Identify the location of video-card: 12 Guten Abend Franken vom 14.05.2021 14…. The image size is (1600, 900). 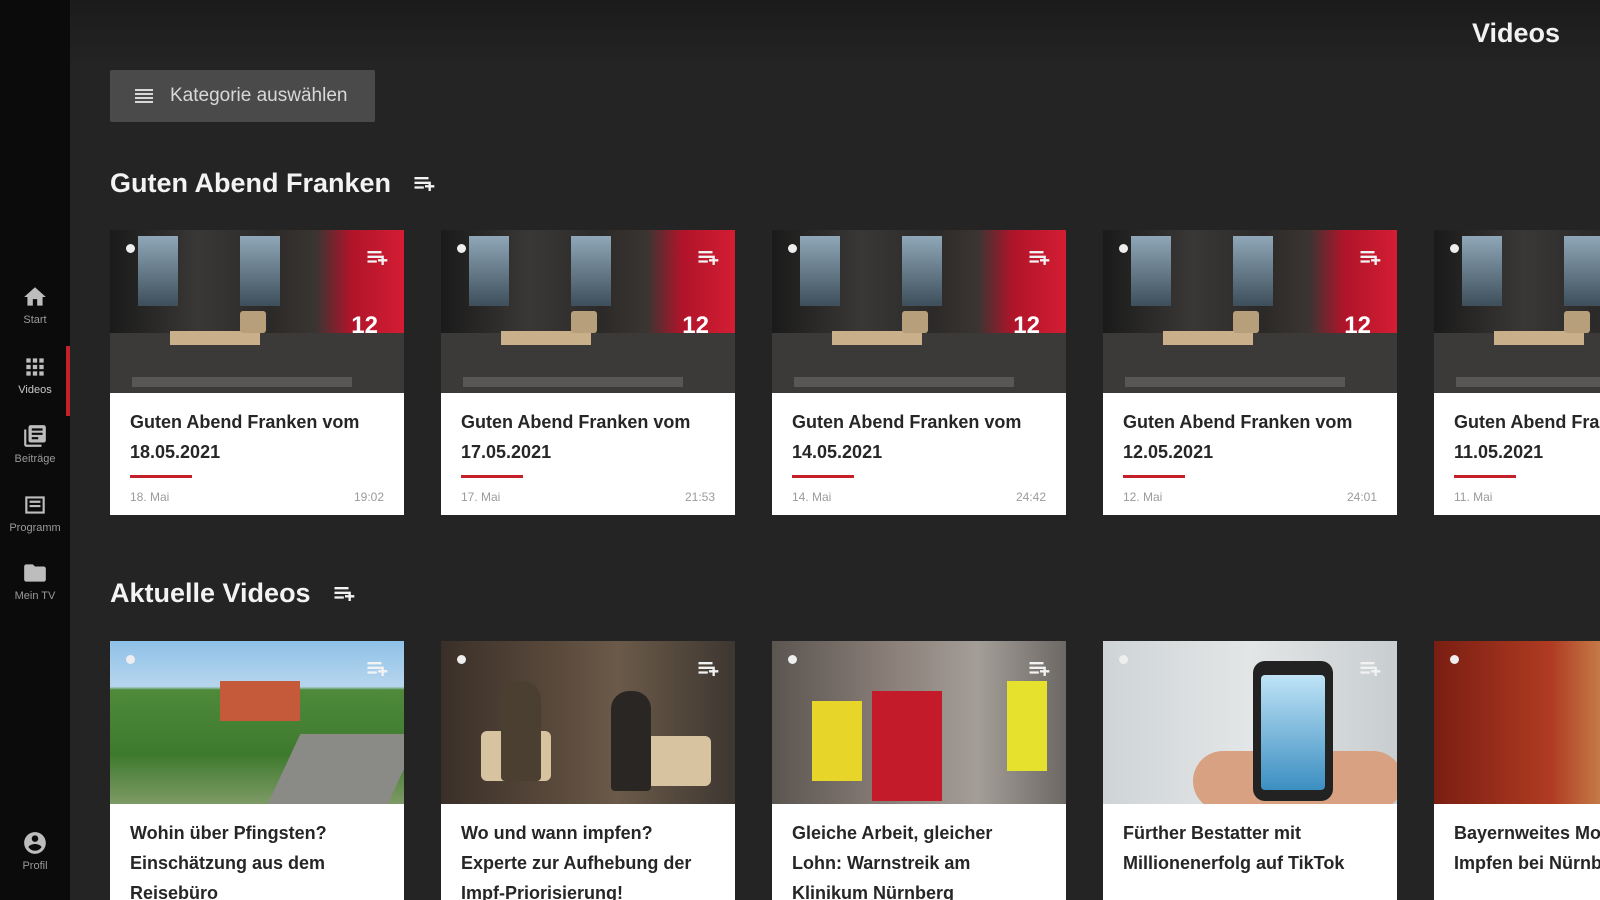
(919, 372).